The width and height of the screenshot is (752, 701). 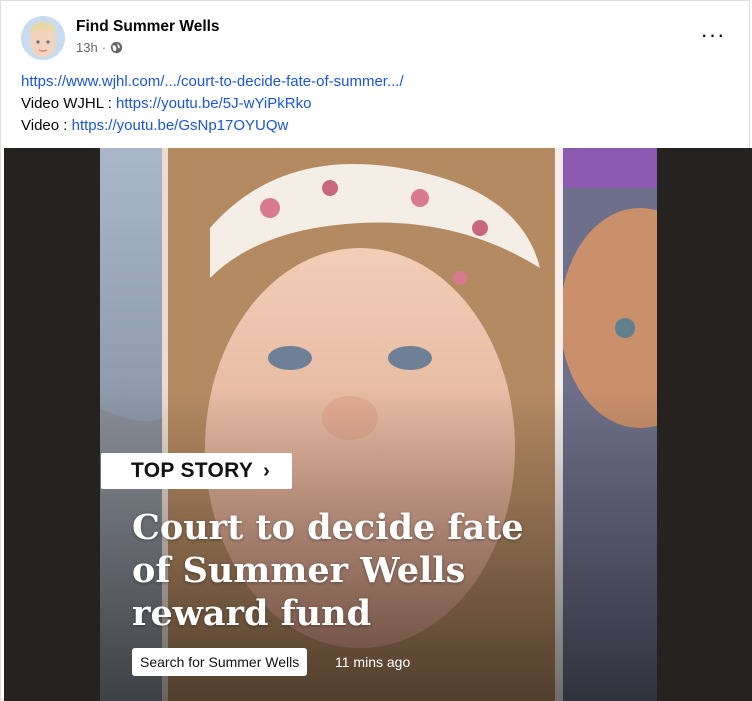 What do you see at coordinates (43, 38) in the screenshot?
I see `page-avatar` at bounding box center [43, 38].